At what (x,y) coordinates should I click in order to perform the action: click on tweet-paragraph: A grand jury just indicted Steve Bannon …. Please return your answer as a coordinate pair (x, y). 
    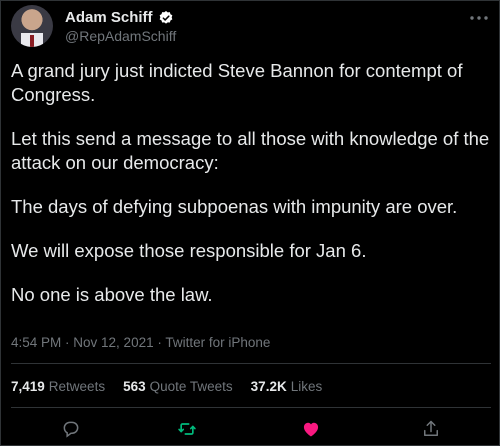
    Looking at the image, I should click on (237, 82).